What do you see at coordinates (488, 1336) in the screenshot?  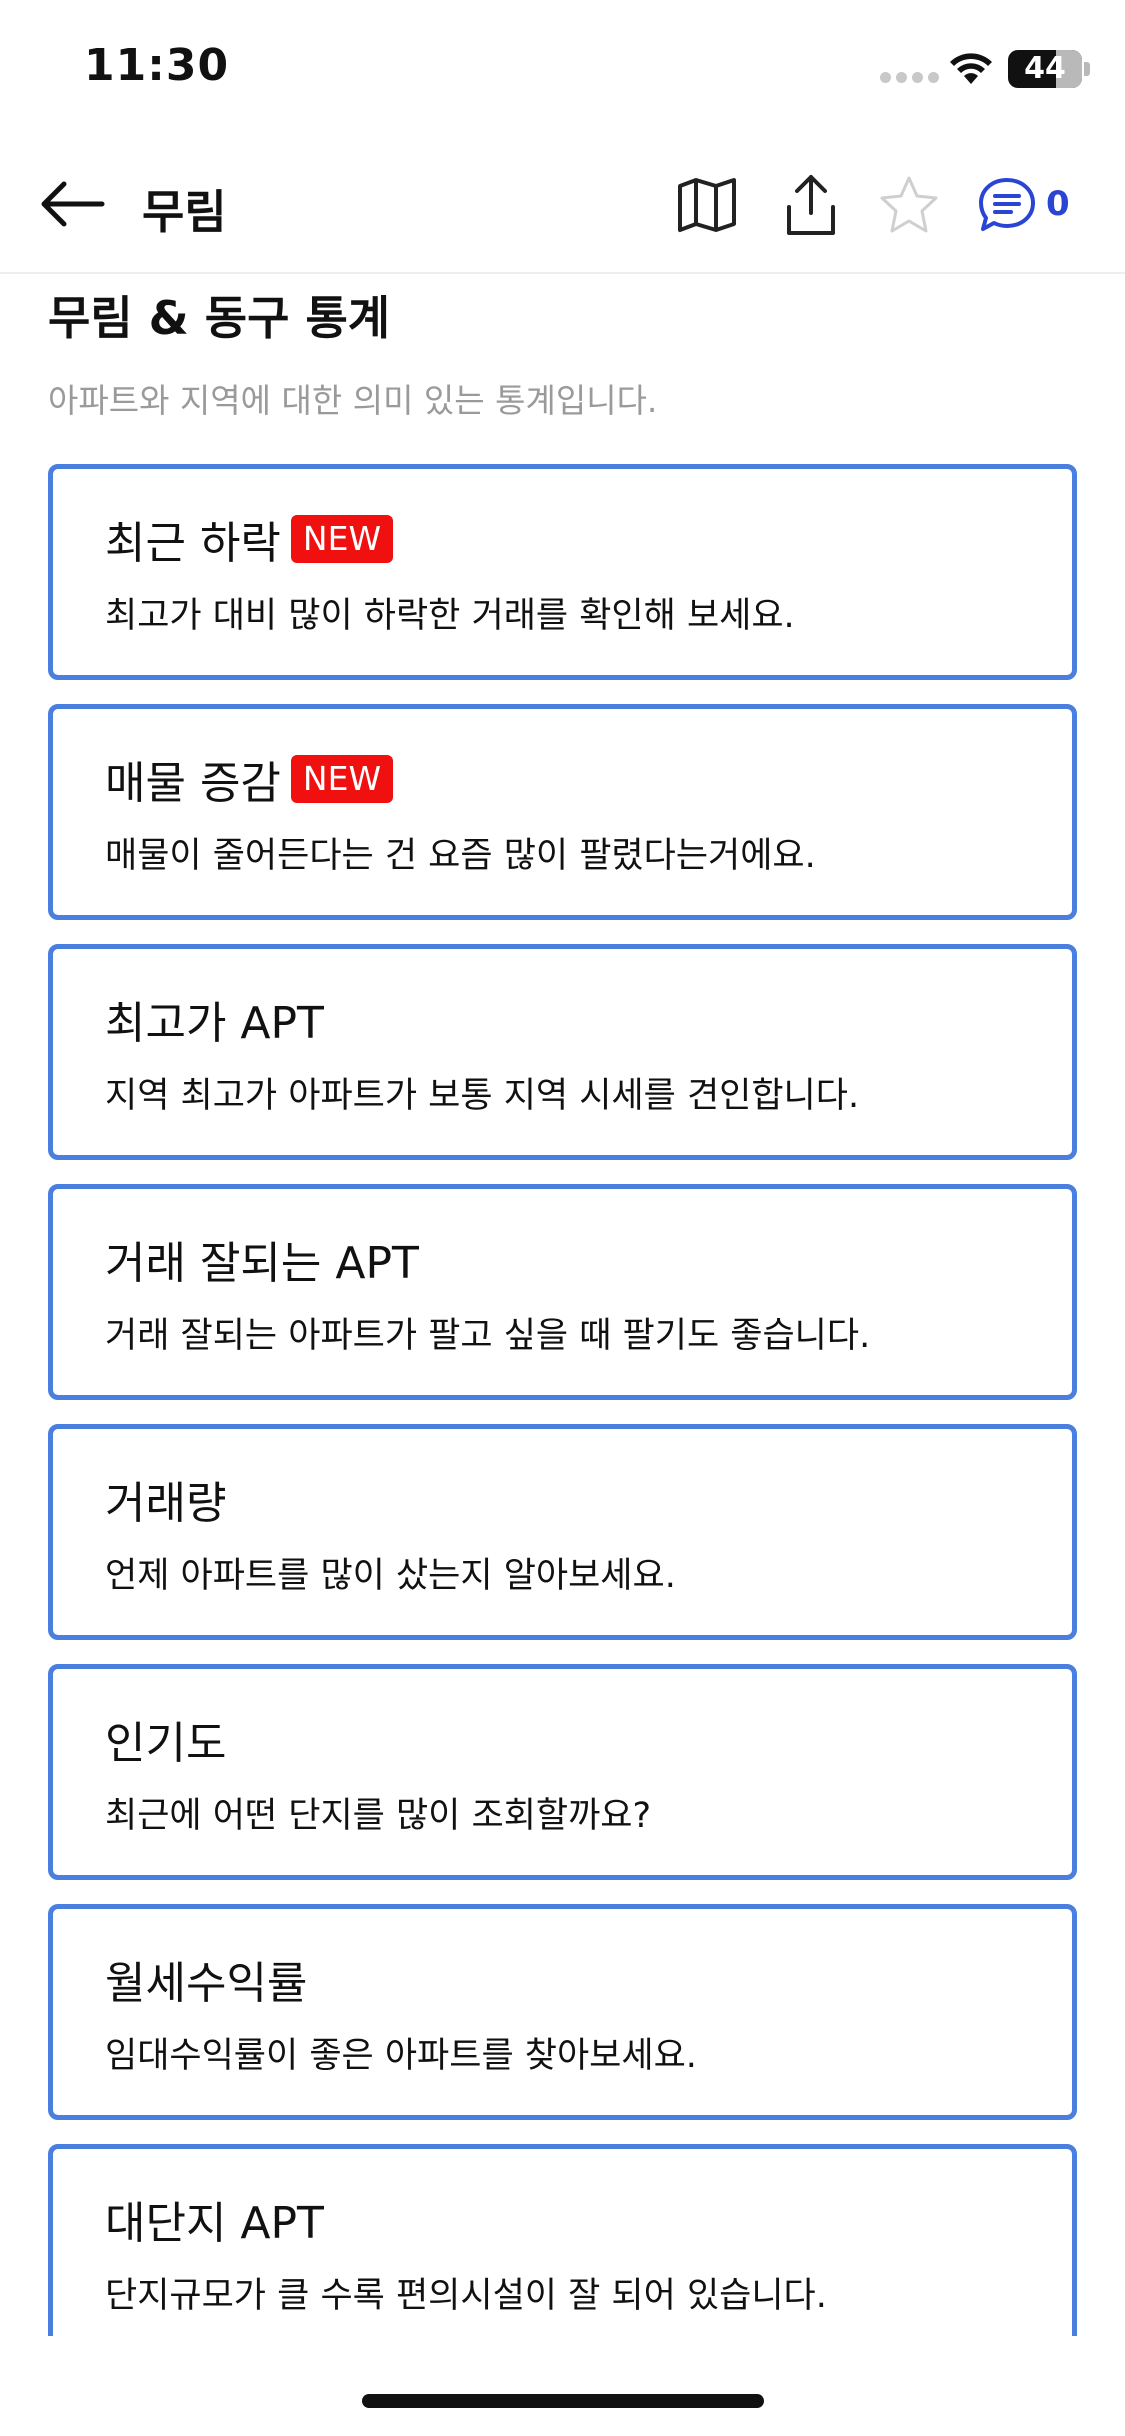 I see `card-description: 거래 잘되는 아파트가 팔고 싶을 때 팔기도 좋습니다.` at bounding box center [488, 1336].